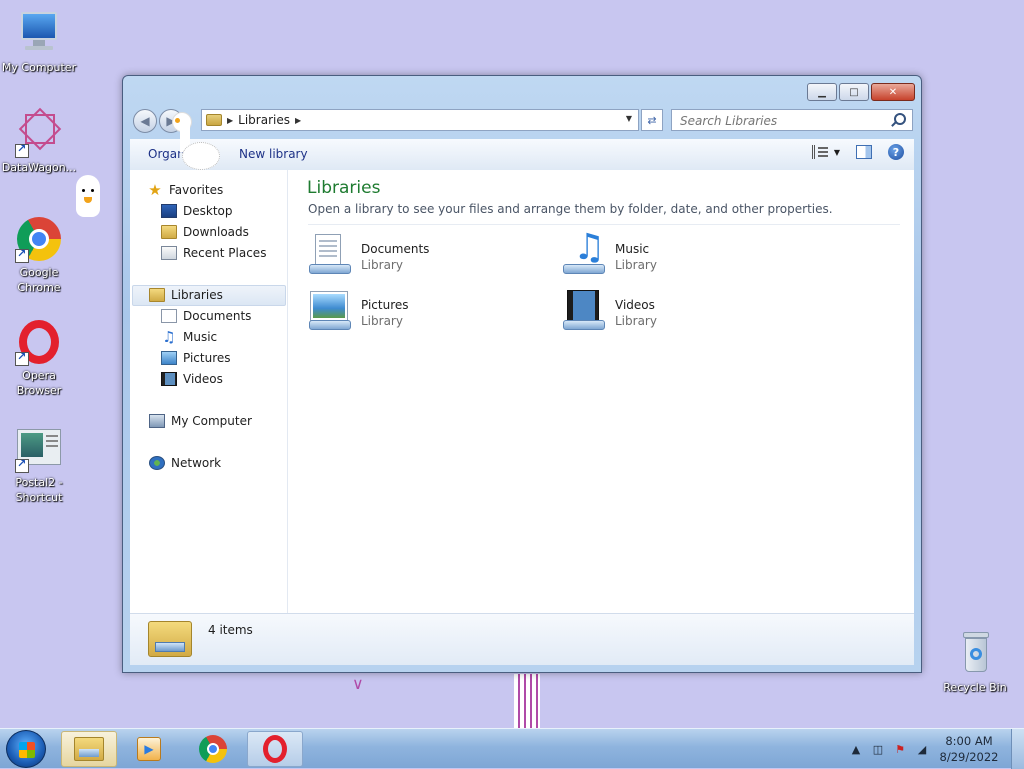 Image resolution: width=1024 pixels, height=769 pixels. What do you see at coordinates (216, 232) in the screenshot?
I see `nav-label: Downloads` at bounding box center [216, 232].